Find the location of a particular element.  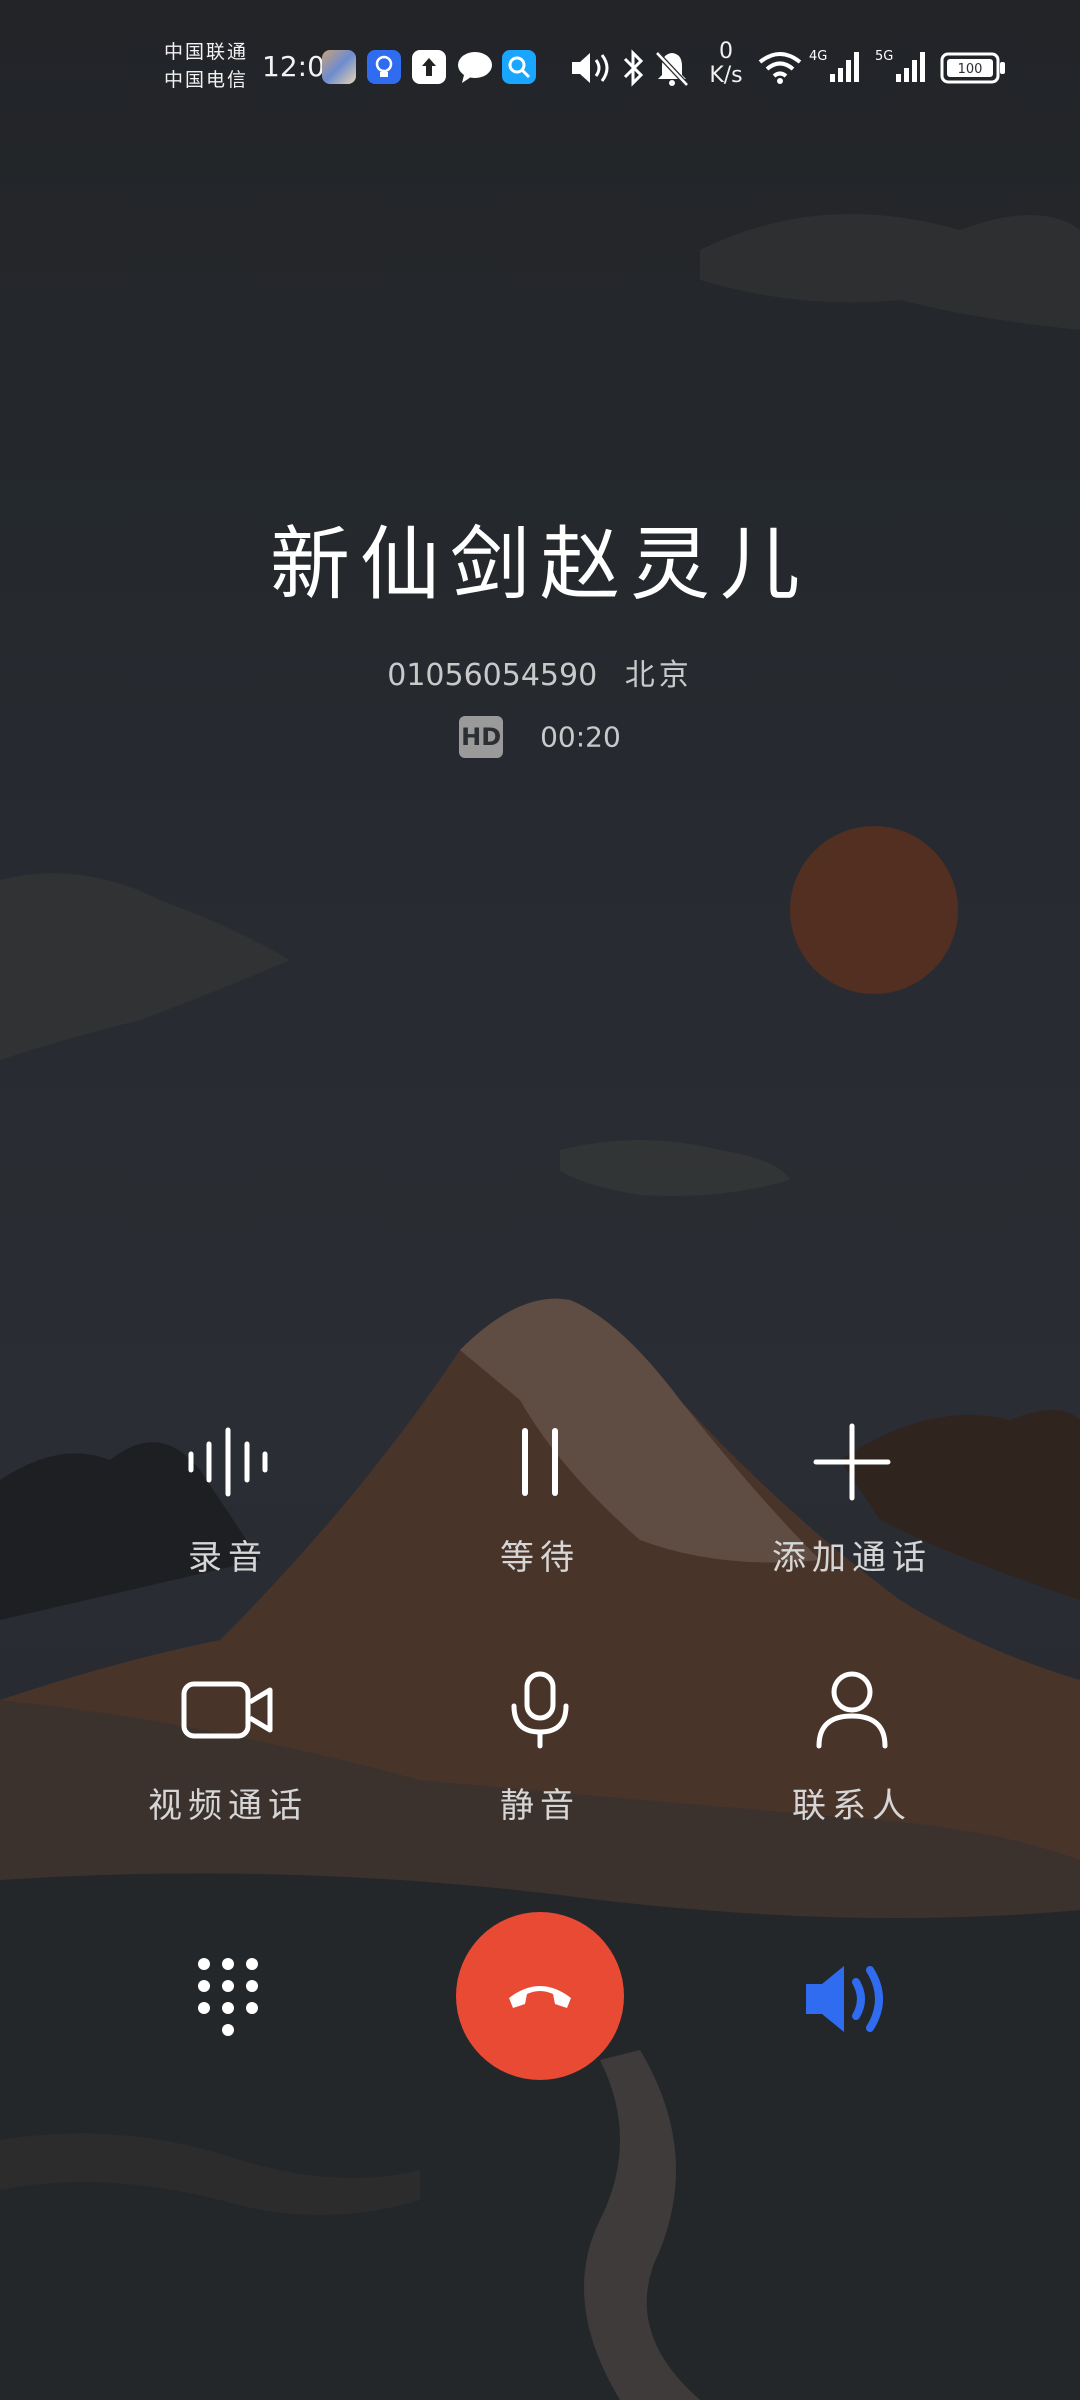

person-icon is located at coordinates (852, 1710).